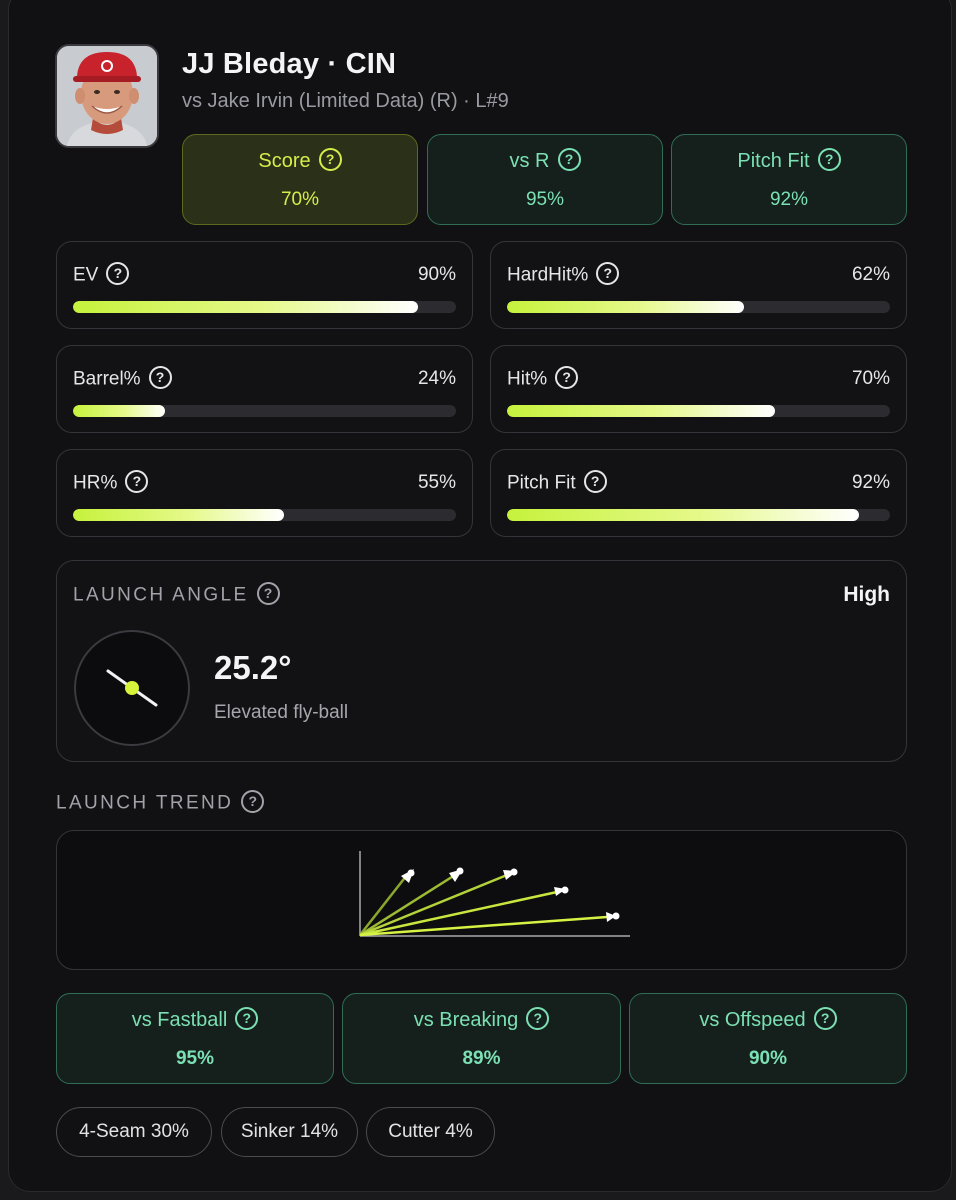 The height and width of the screenshot is (1200, 956). I want to click on vs-fastball-pill: vs Fastball? 95%, so click(195, 1038).